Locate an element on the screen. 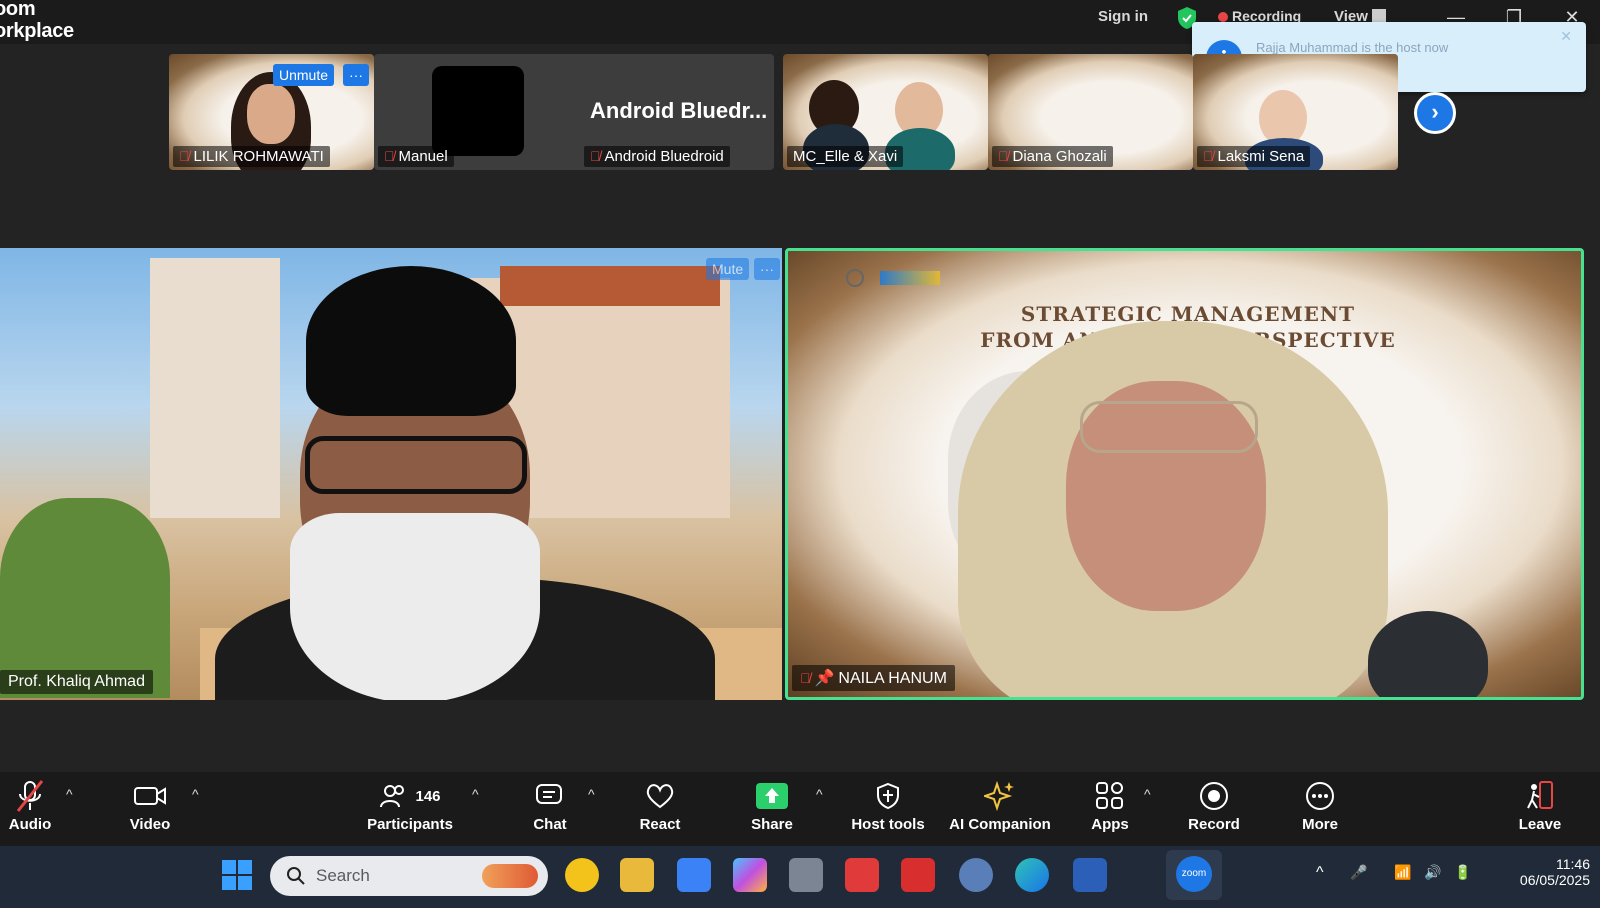 The height and width of the screenshot is (908, 1600). share-options-caret: ^ is located at coordinates (819, 794).